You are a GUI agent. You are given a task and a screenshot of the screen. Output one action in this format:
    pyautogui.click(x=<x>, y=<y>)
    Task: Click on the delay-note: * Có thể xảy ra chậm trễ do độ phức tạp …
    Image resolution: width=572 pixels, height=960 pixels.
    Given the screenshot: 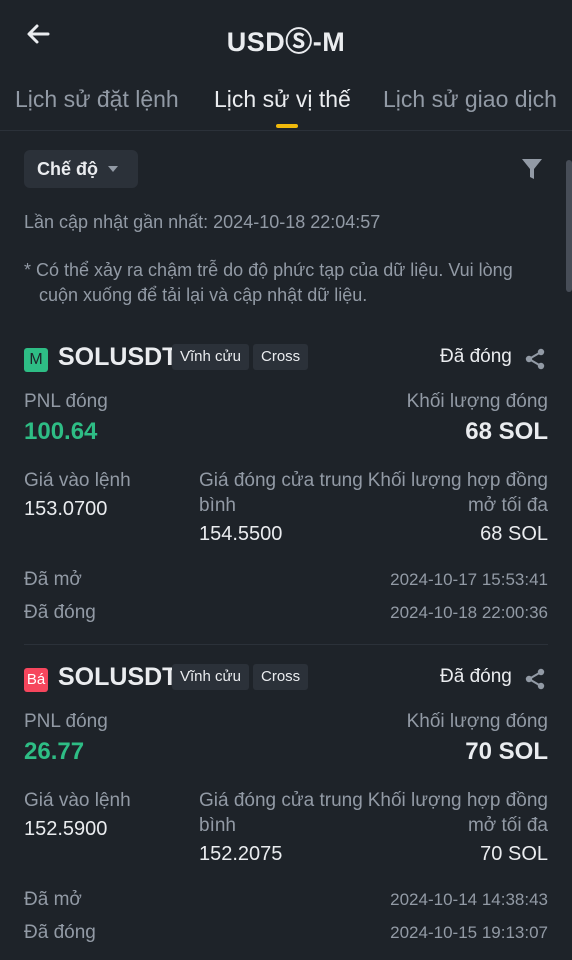 What is the action you would take?
    pyautogui.click(x=289, y=283)
    